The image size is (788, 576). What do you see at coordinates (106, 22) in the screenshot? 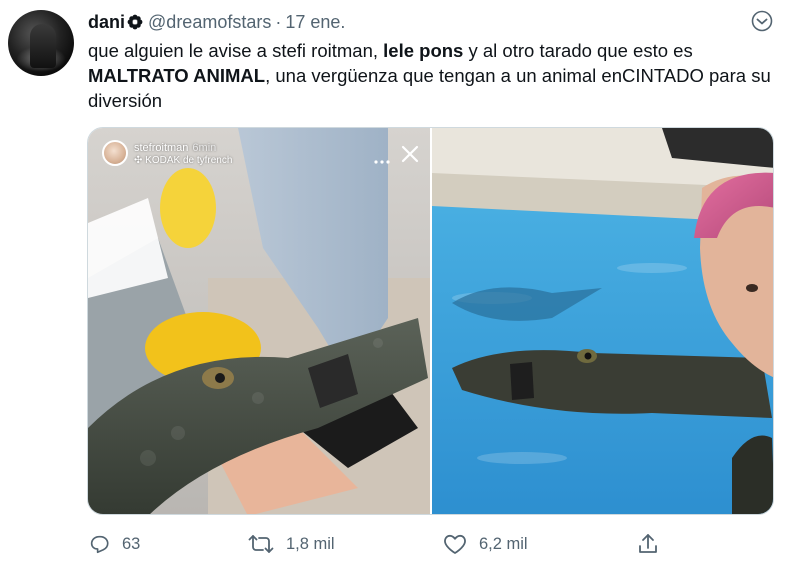
I see `author-name: dani` at bounding box center [106, 22].